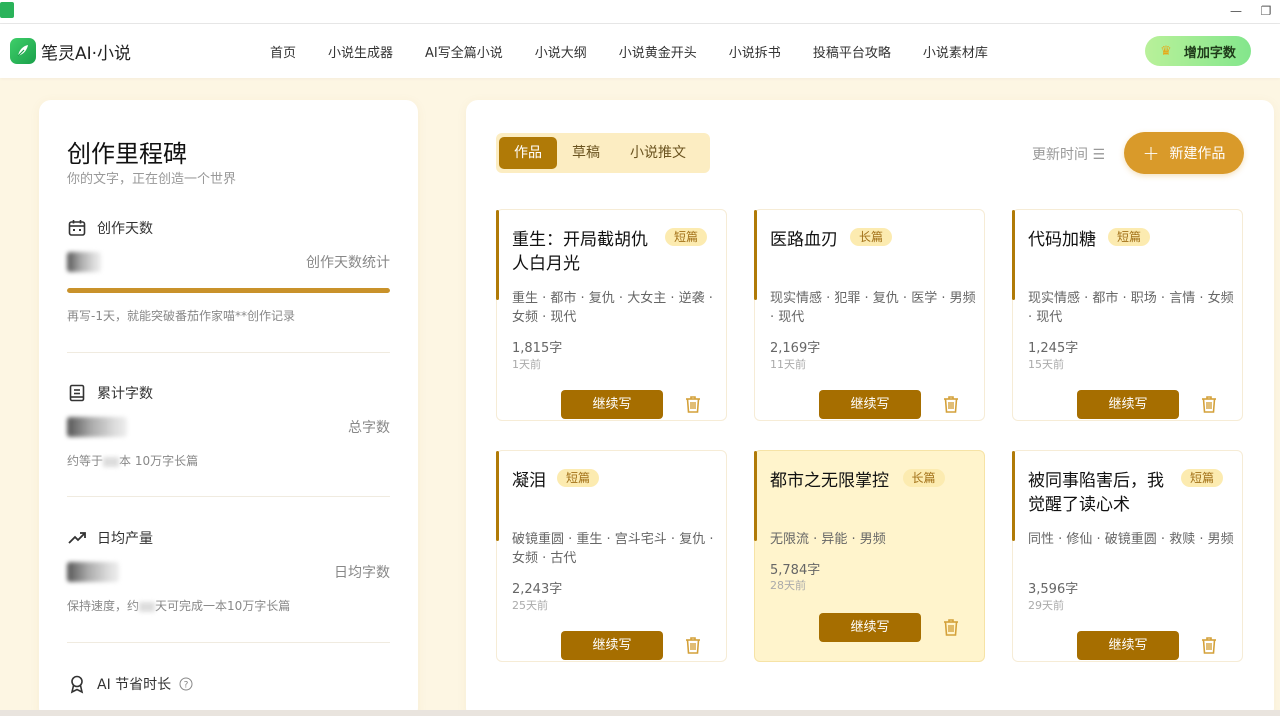 This screenshot has height=716, width=1280. I want to click on nav-item: 小说拆书, so click(755, 51).